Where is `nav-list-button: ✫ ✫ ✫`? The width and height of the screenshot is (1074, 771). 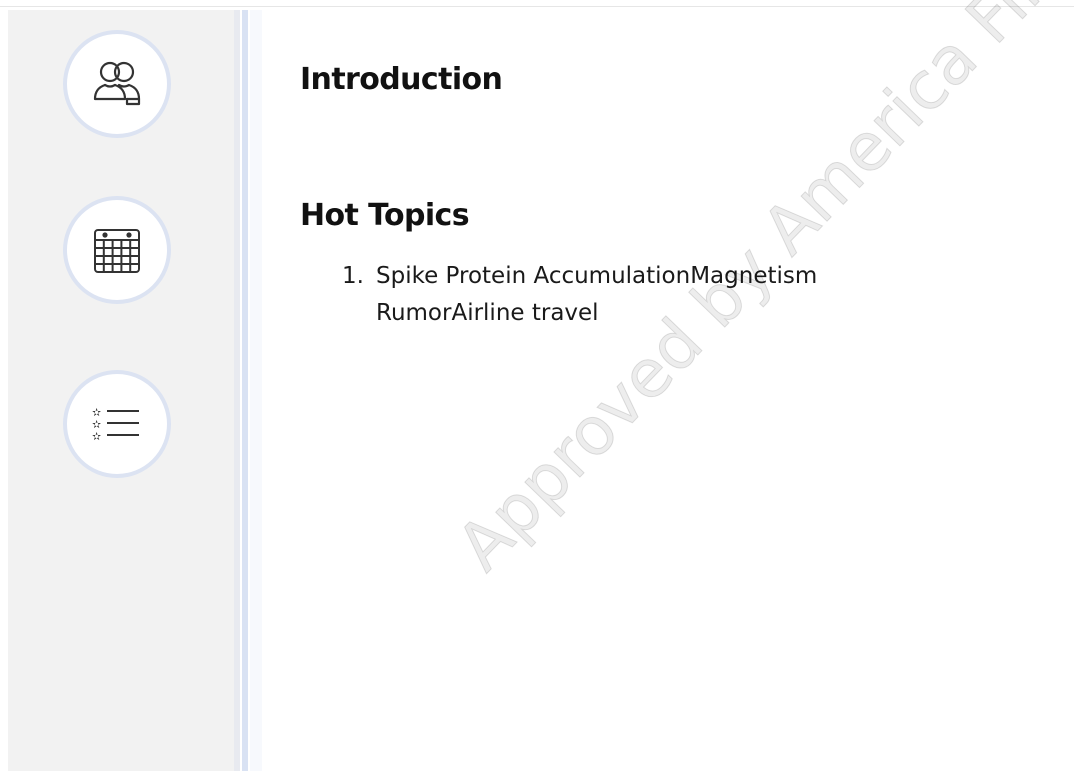
nav-list-button: ✫ ✫ ✫ is located at coordinates (117, 424).